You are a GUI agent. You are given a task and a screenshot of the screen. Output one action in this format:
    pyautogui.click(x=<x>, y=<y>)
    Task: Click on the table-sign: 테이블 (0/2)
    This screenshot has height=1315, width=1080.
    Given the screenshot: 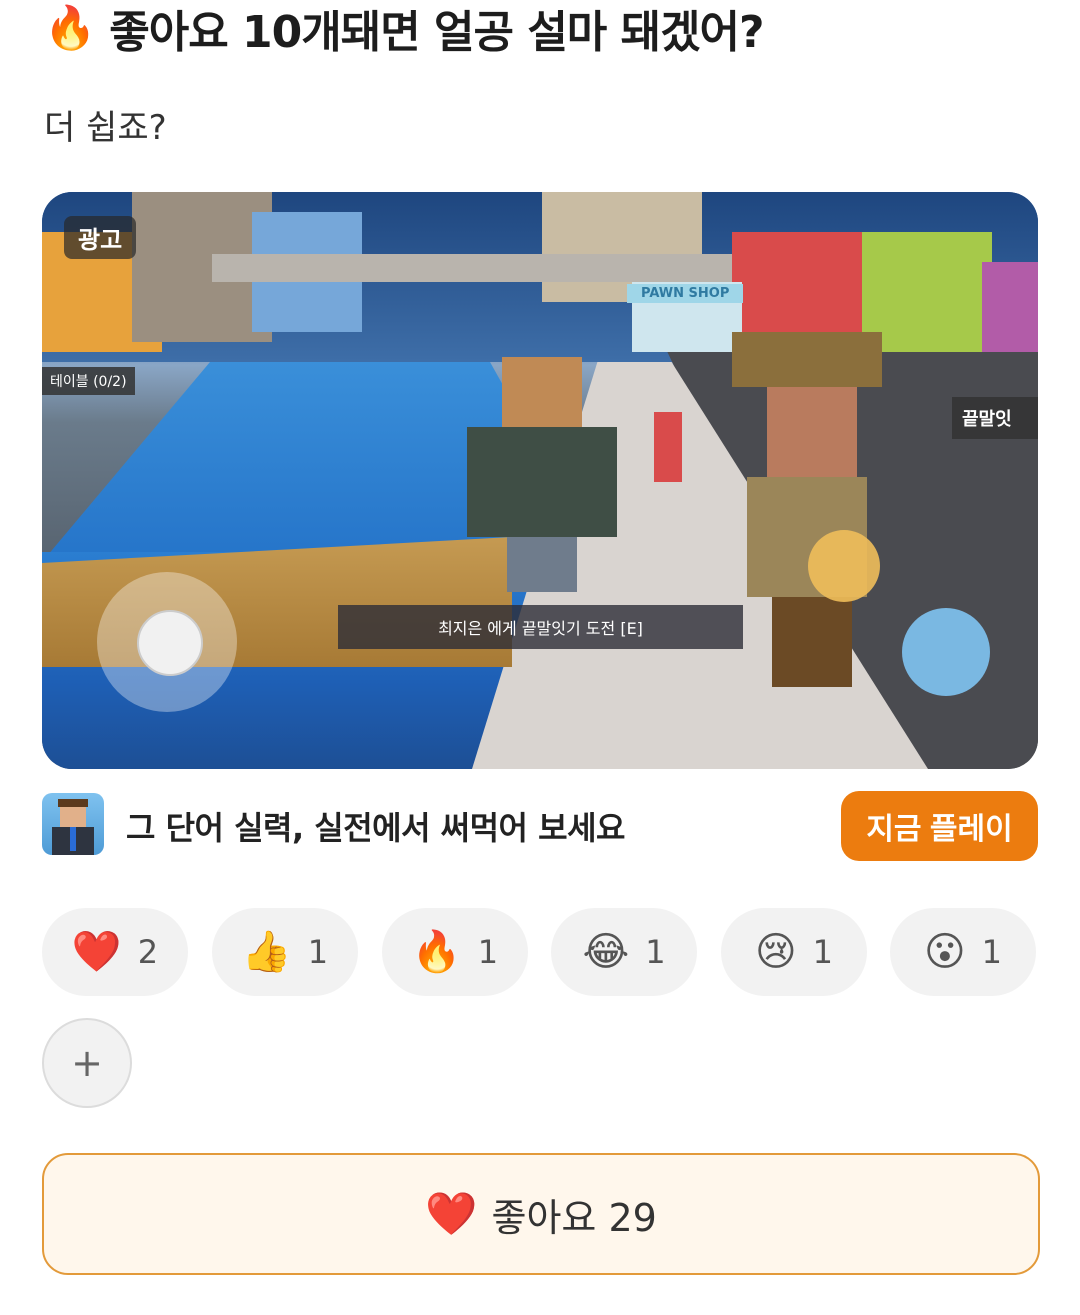 What is the action you would take?
    pyautogui.click(x=88, y=381)
    